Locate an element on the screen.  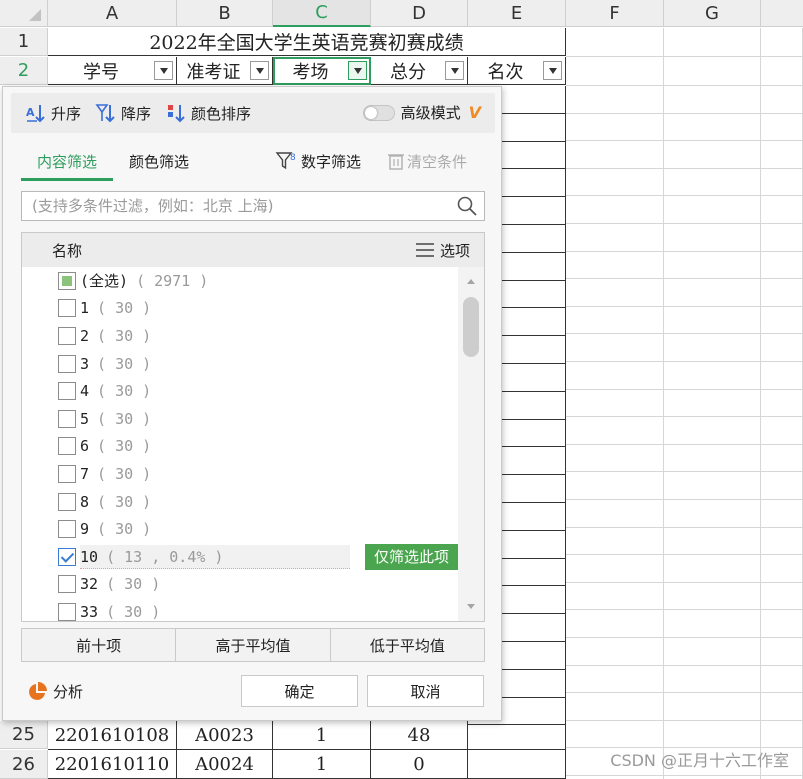
scroll-down-icon is located at coordinates (471, 606).